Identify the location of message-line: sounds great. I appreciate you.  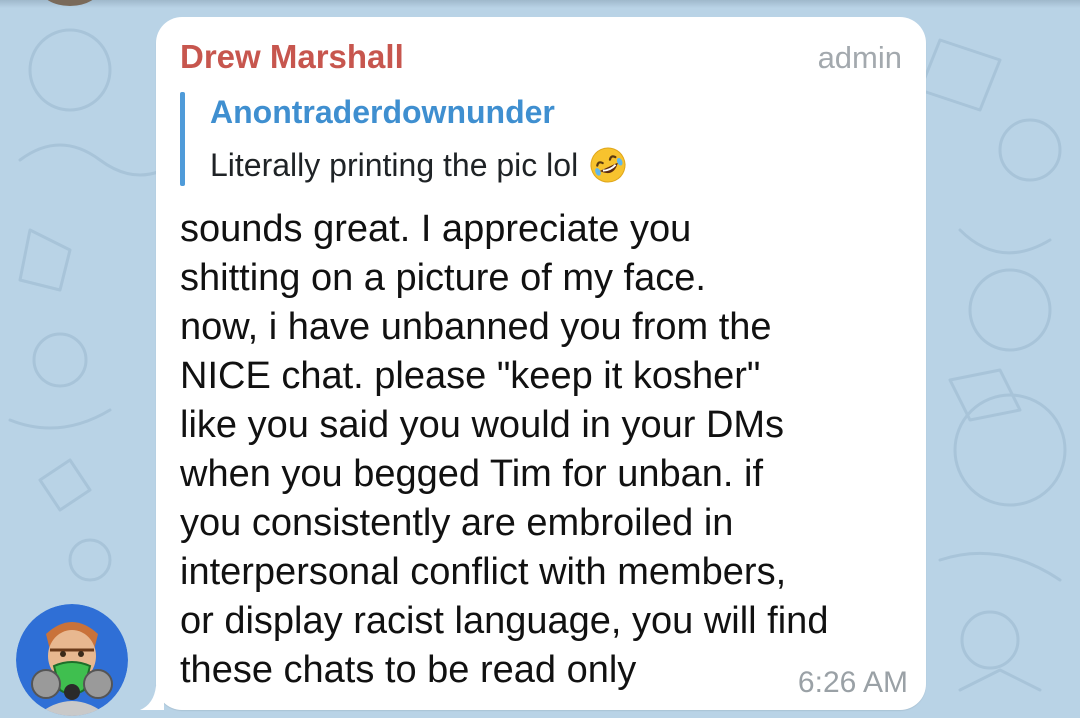
(436, 229).